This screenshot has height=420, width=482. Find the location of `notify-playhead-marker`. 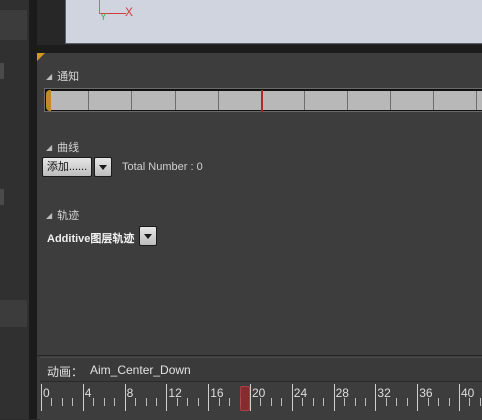

notify-playhead-marker is located at coordinates (262, 101).